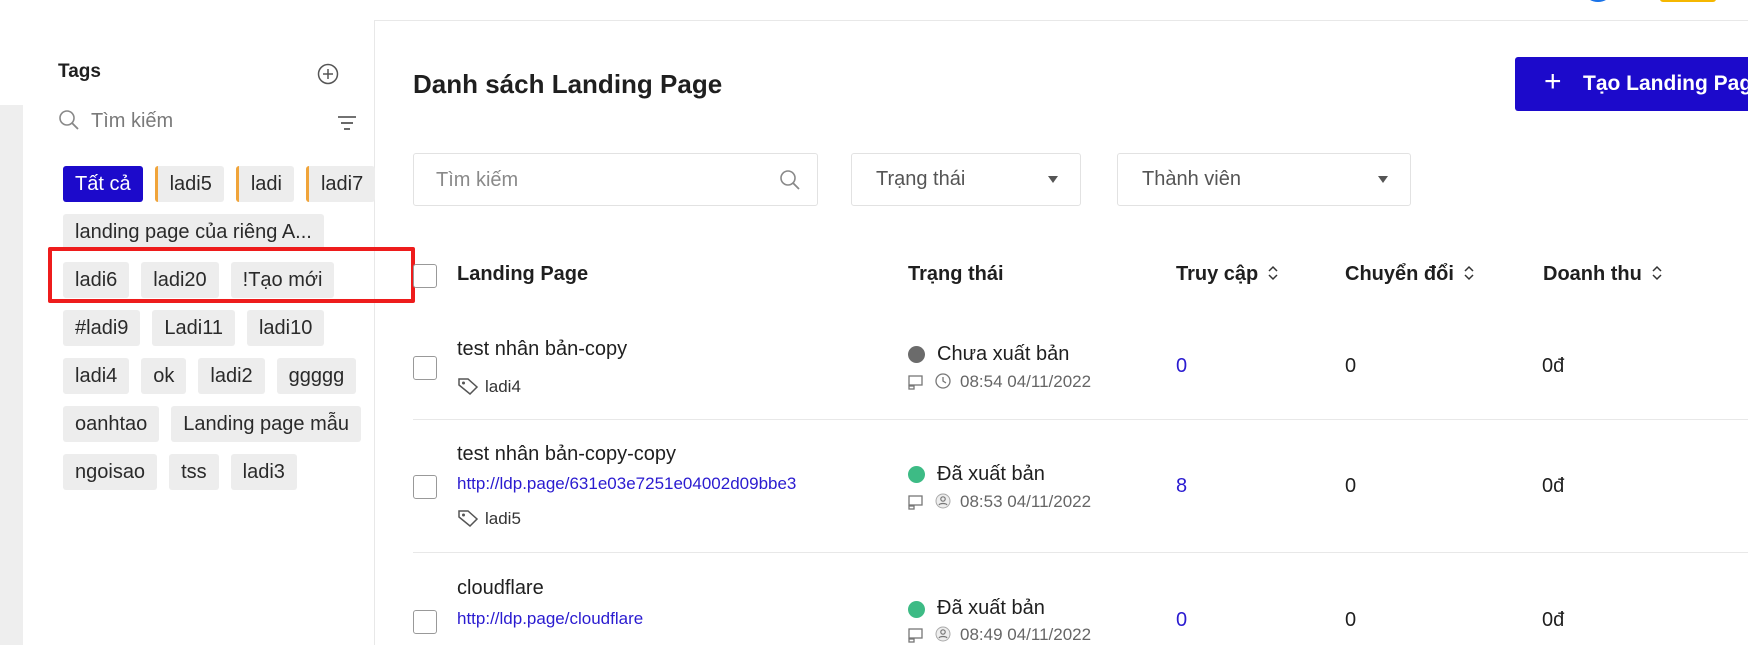  Describe the element at coordinates (328, 74) in the screenshot. I see `add-tag-icon` at that location.